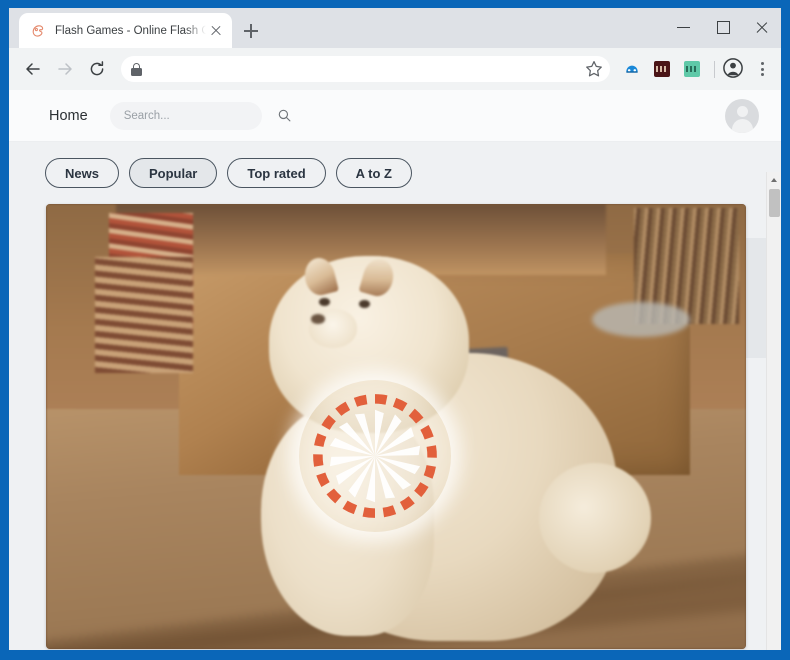 The height and width of the screenshot is (660, 790). I want to click on new-tab-button, so click(251, 31).